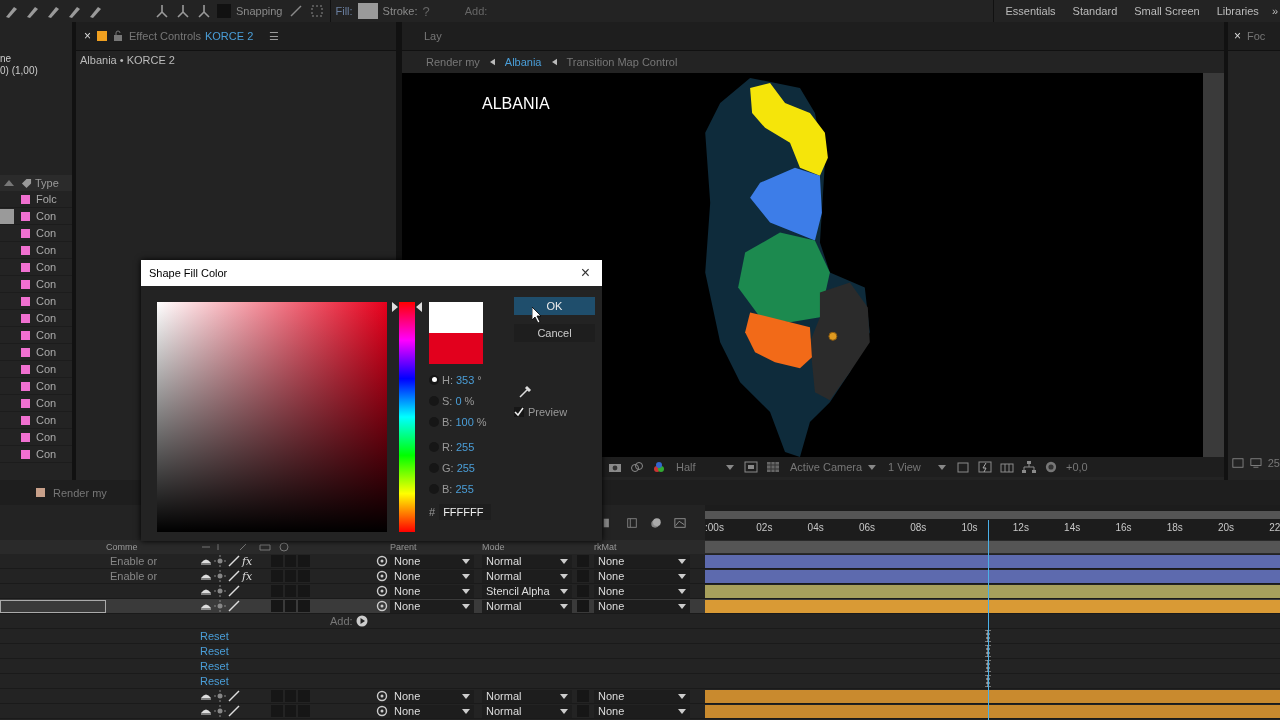 Image resolution: width=1280 pixels, height=720 pixels. Describe the element at coordinates (367, 11) in the screenshot. I see `fill-swatch` at that location.